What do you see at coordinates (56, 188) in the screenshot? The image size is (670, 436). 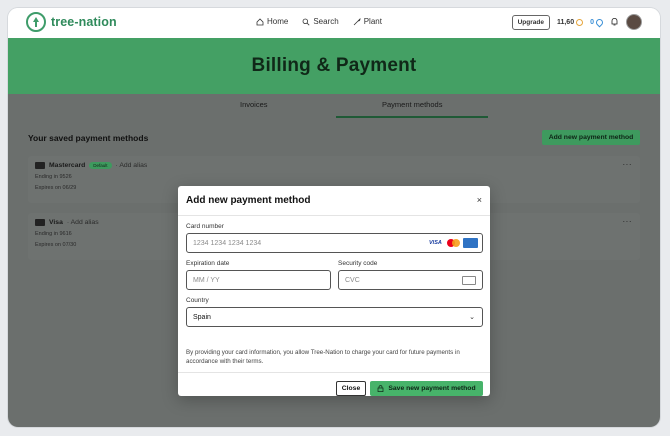 I see `card-expiry: Expires on 06/29` at bounding box center [56, 188].